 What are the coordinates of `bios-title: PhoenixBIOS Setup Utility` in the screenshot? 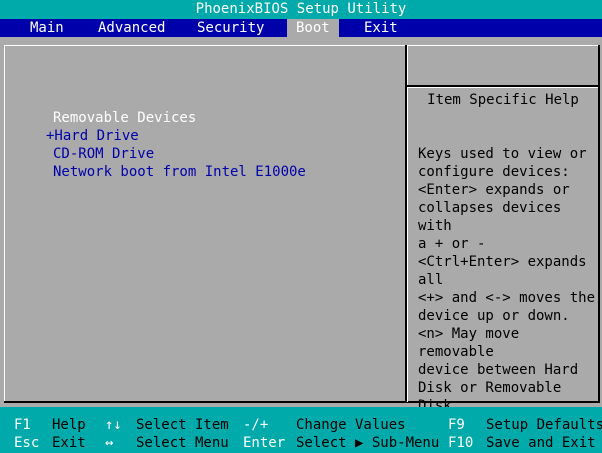 It's located at (301, 9).